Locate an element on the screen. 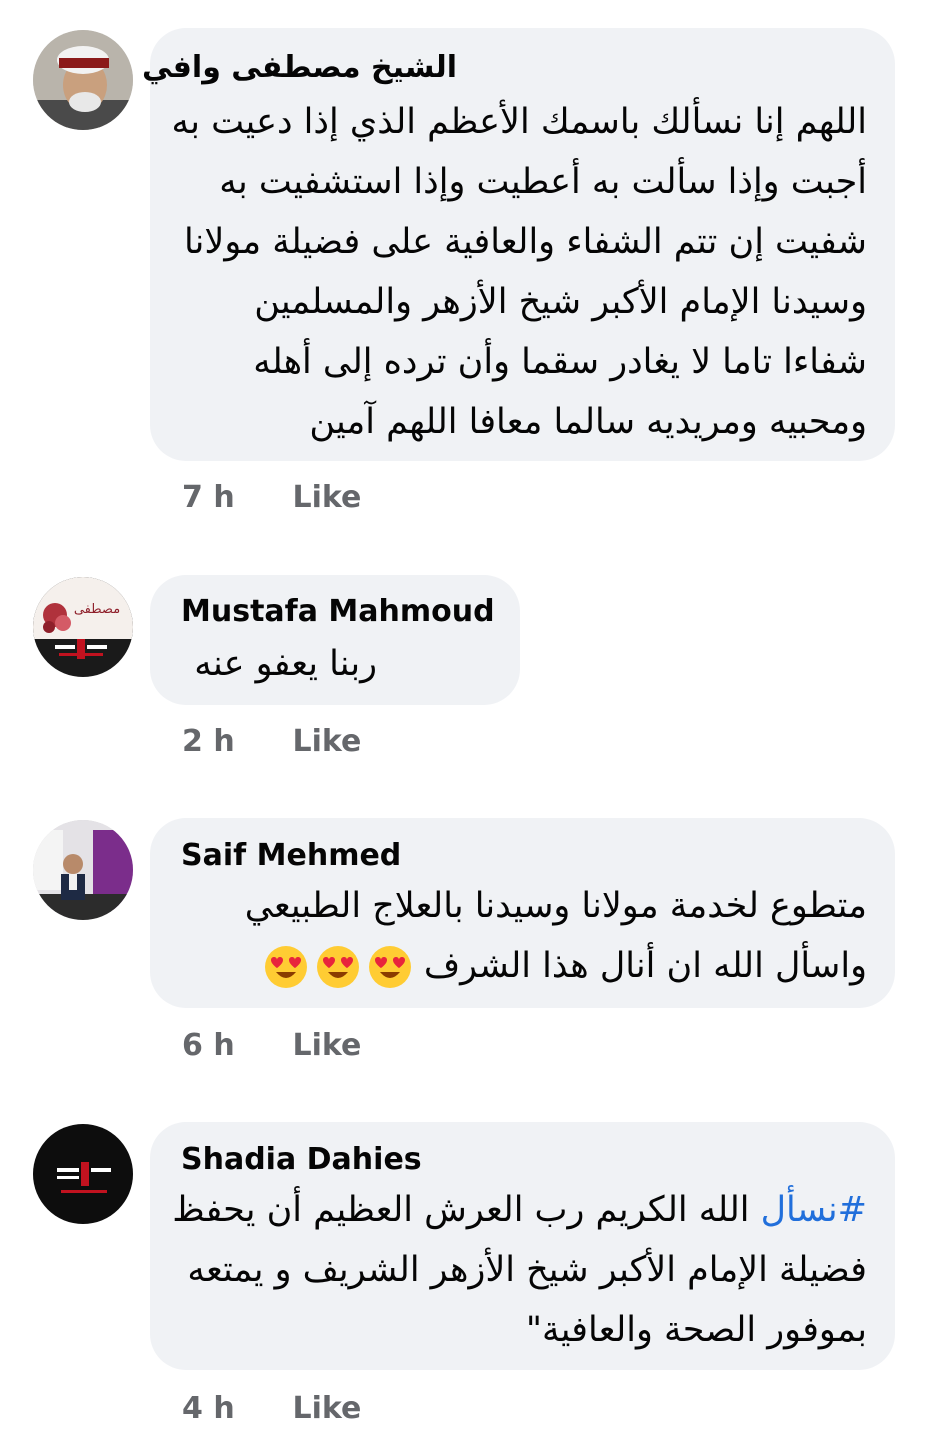 Image resolution: width=927 pixels, height=1440 pixels. timestamp: 2 h is located at coordinates (232, 741).